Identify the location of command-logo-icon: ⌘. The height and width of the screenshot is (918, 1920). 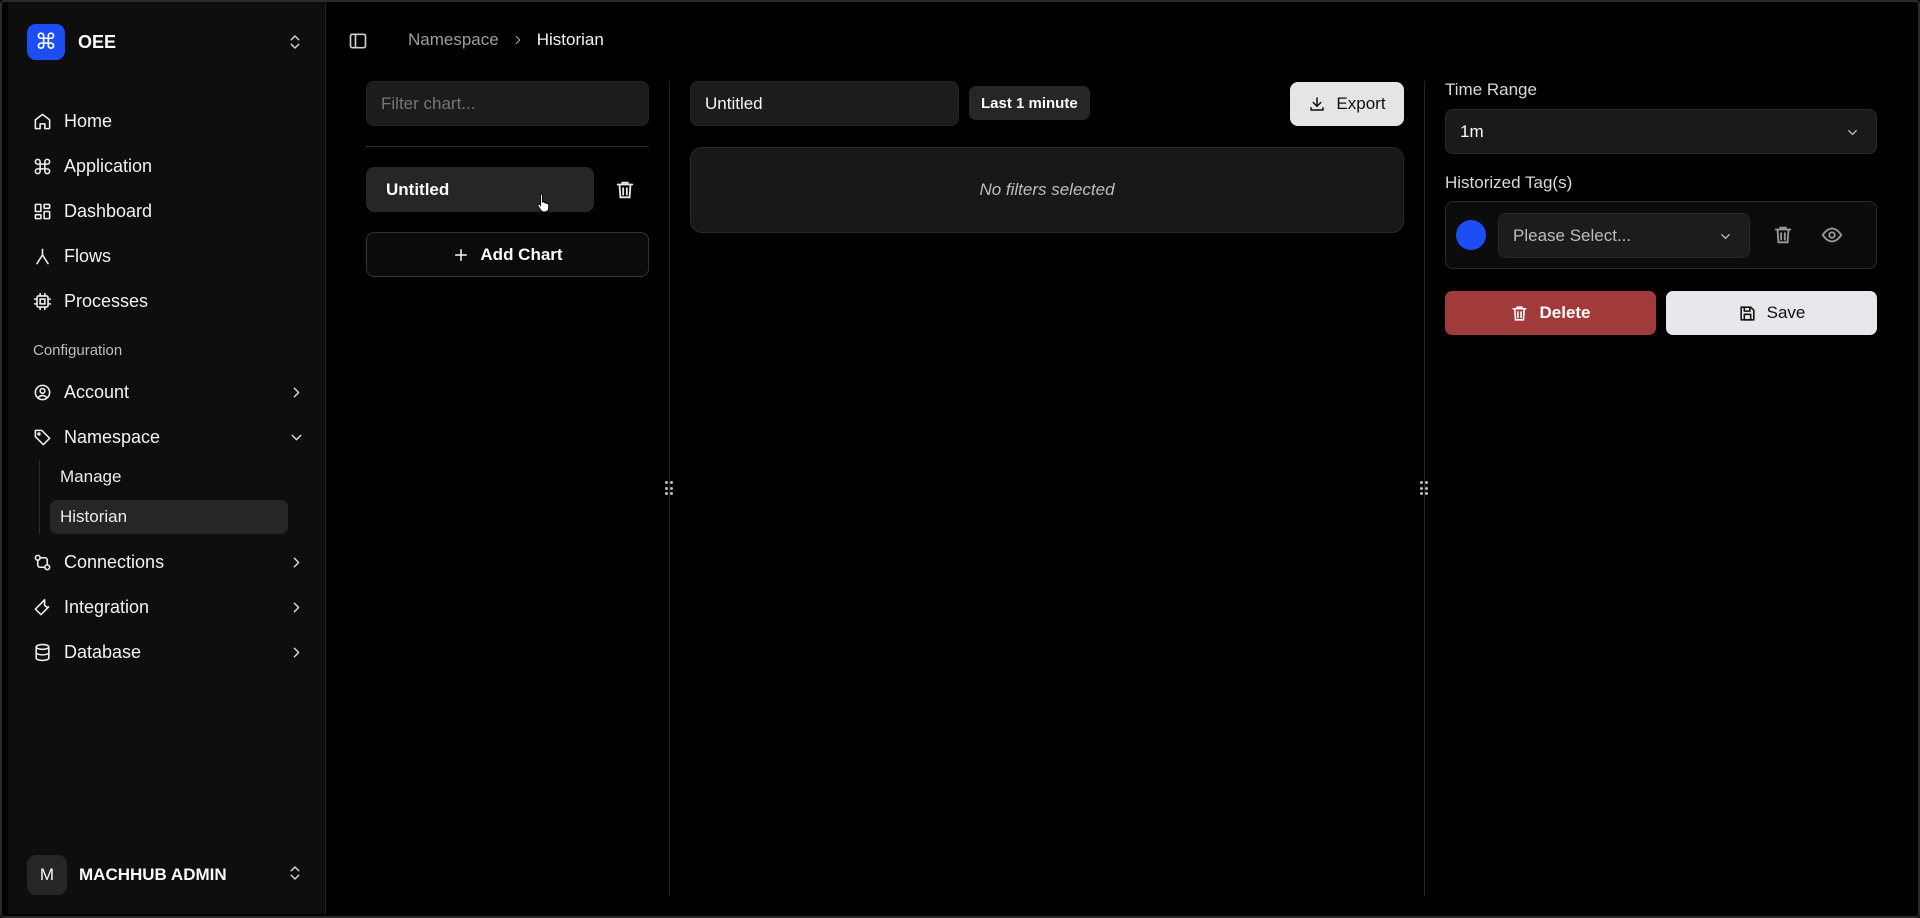
(46, 42).